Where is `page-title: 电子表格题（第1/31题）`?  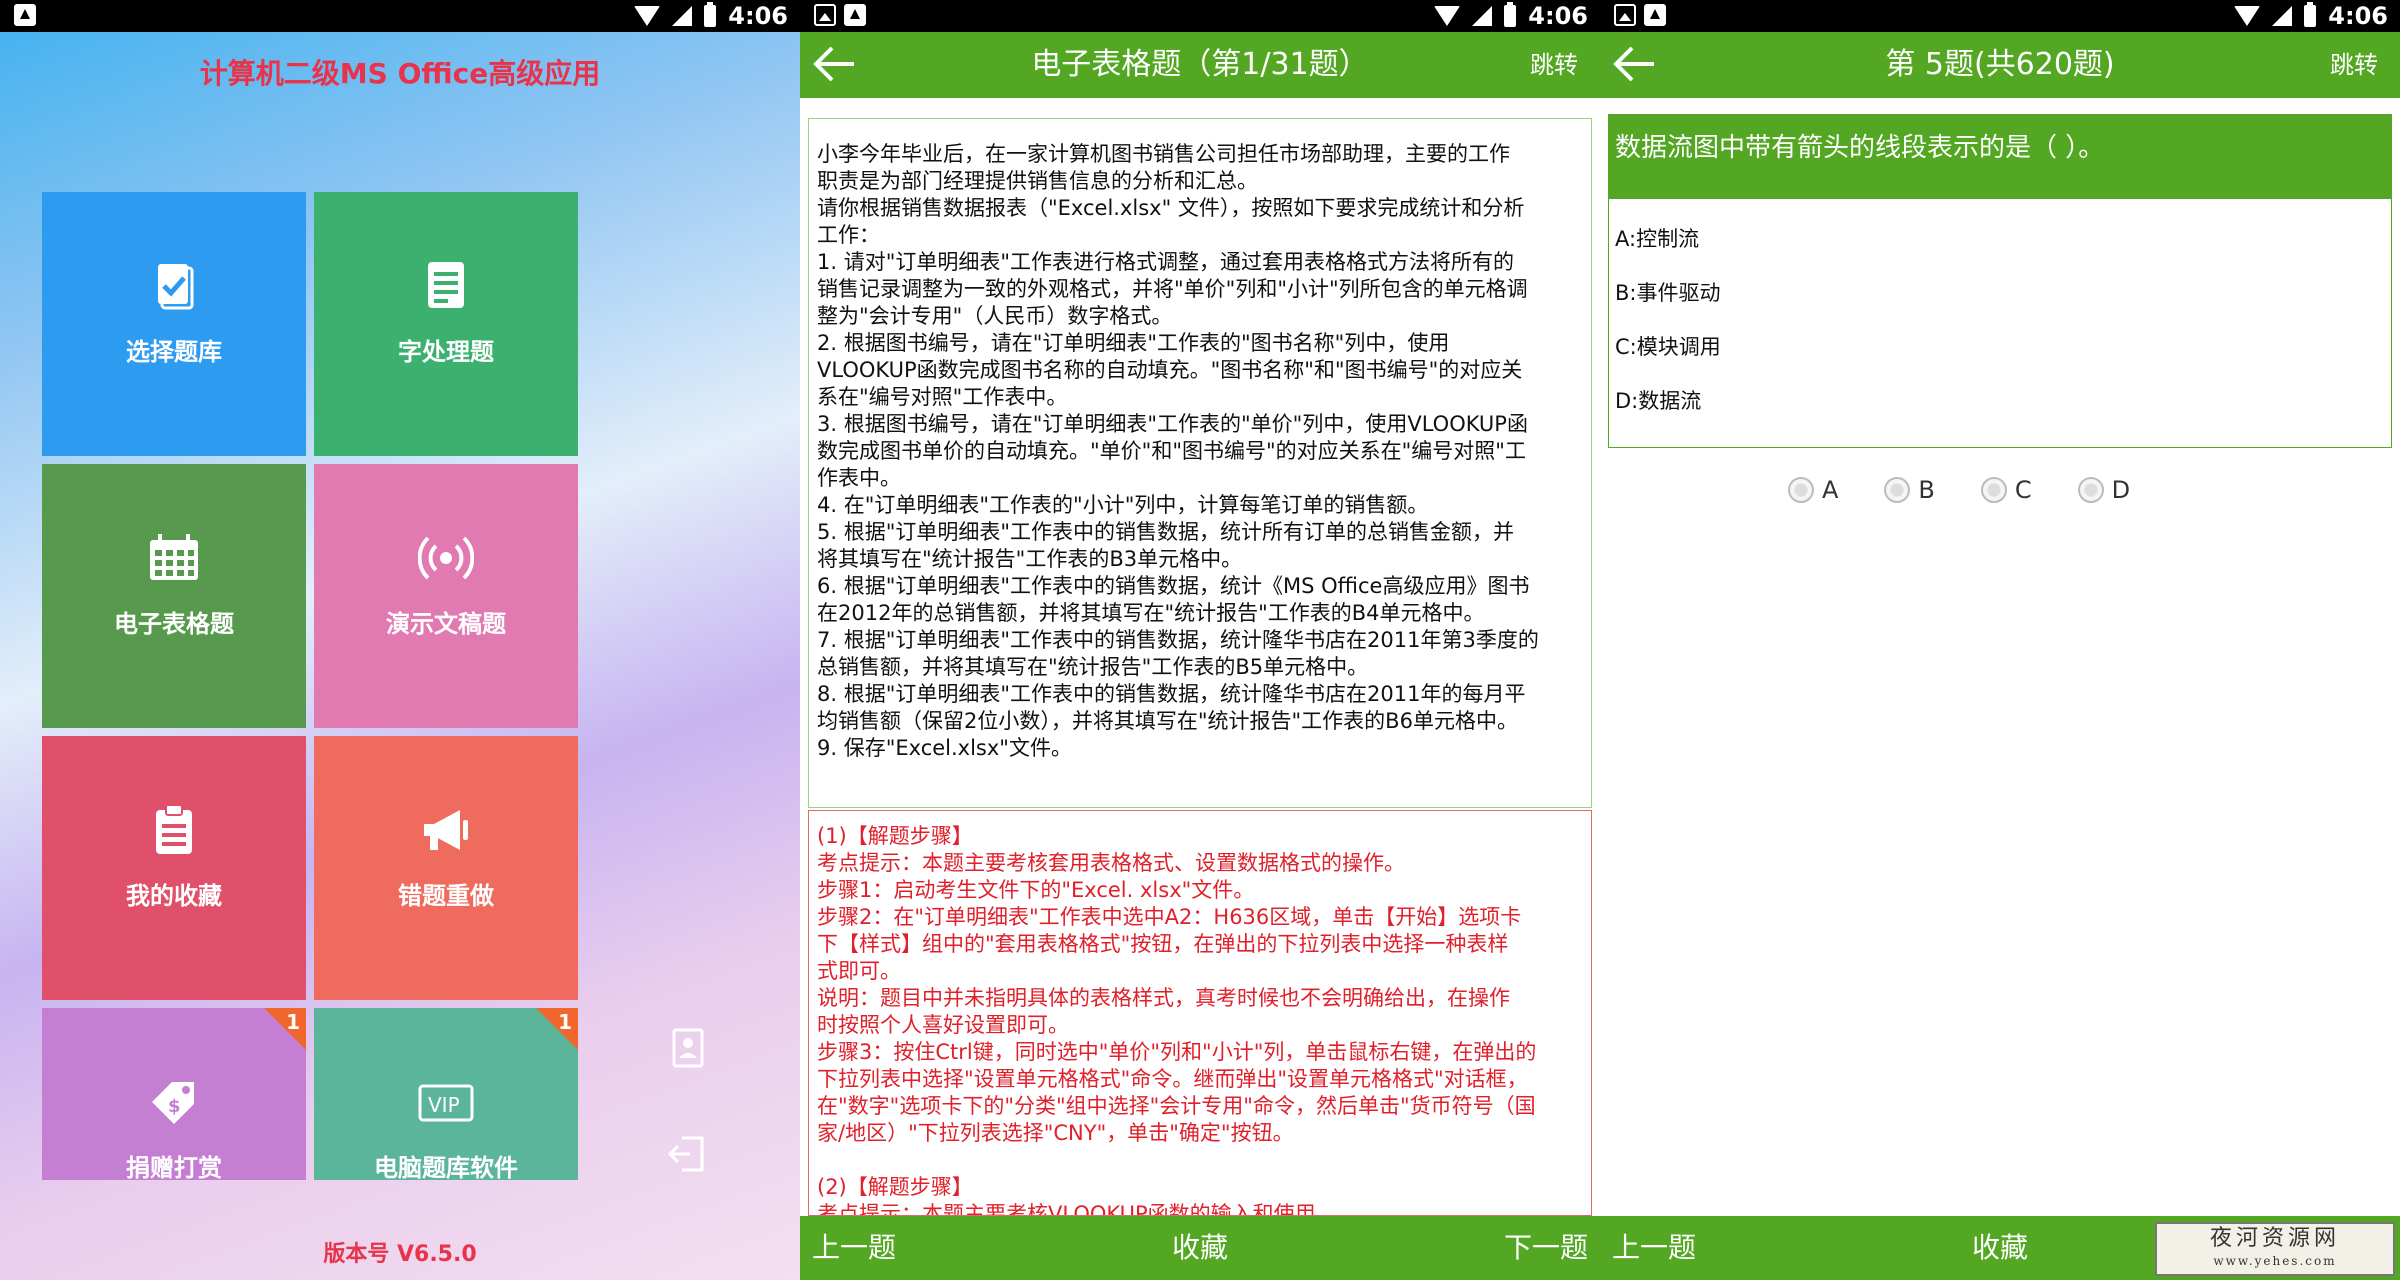 page-title: 电子表格题（第1/31题） is located at coordinates (1200, 64).